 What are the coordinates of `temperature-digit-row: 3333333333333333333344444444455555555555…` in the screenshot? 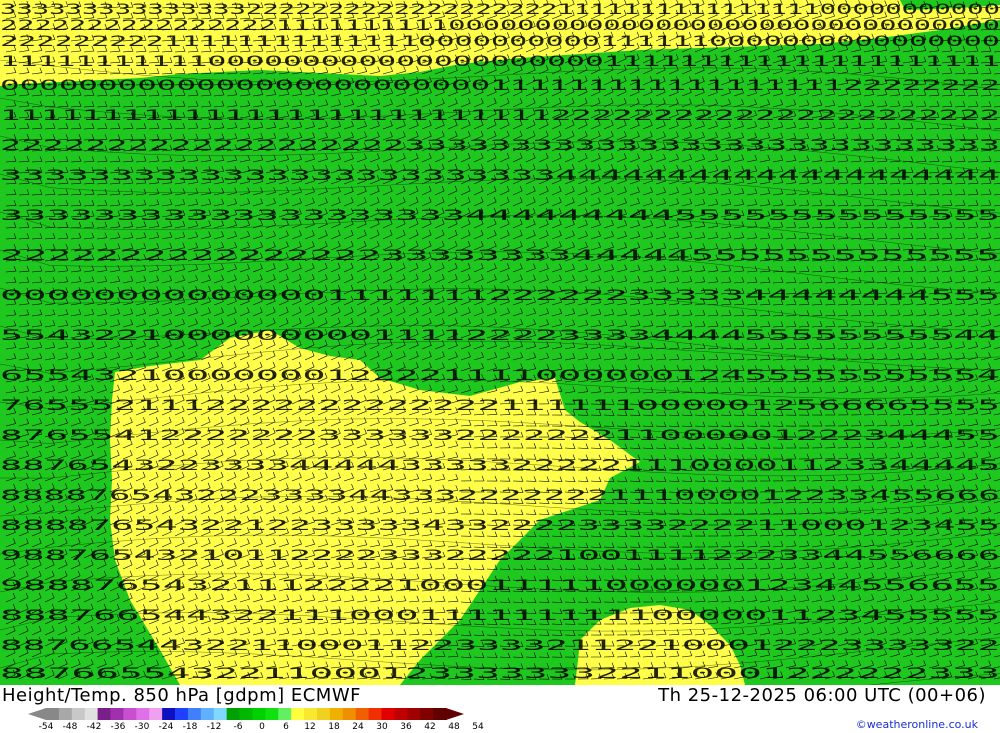 It's located at (500, 216).